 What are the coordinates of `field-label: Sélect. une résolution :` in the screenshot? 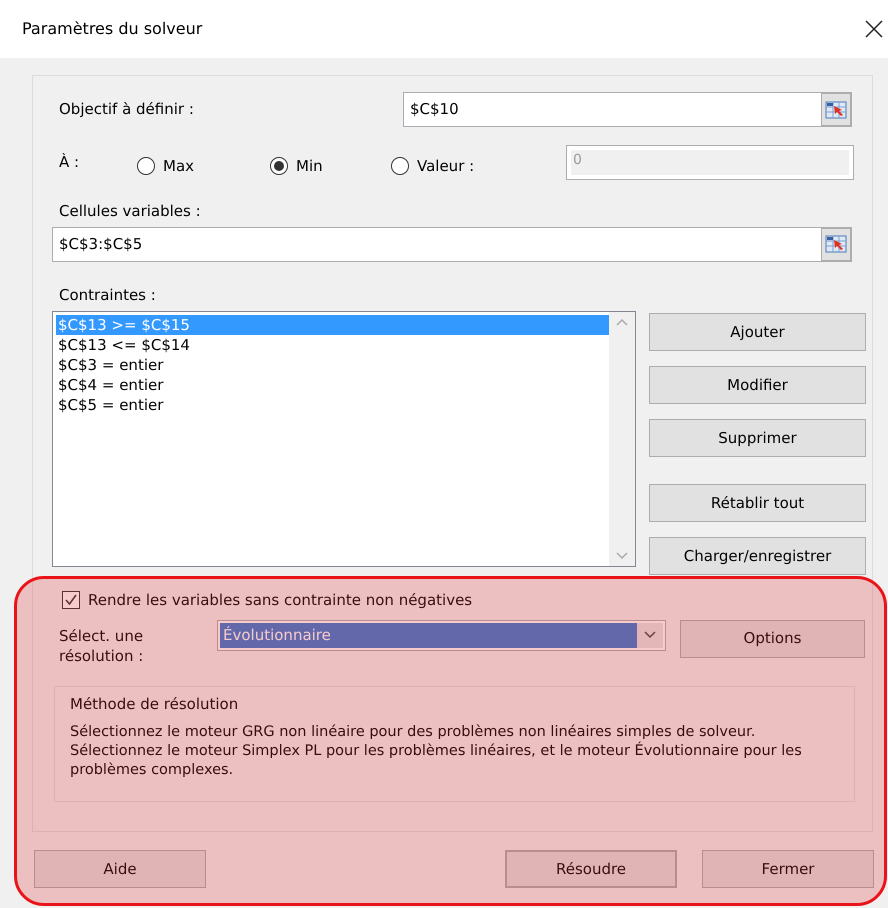 It's located at (101, 646).